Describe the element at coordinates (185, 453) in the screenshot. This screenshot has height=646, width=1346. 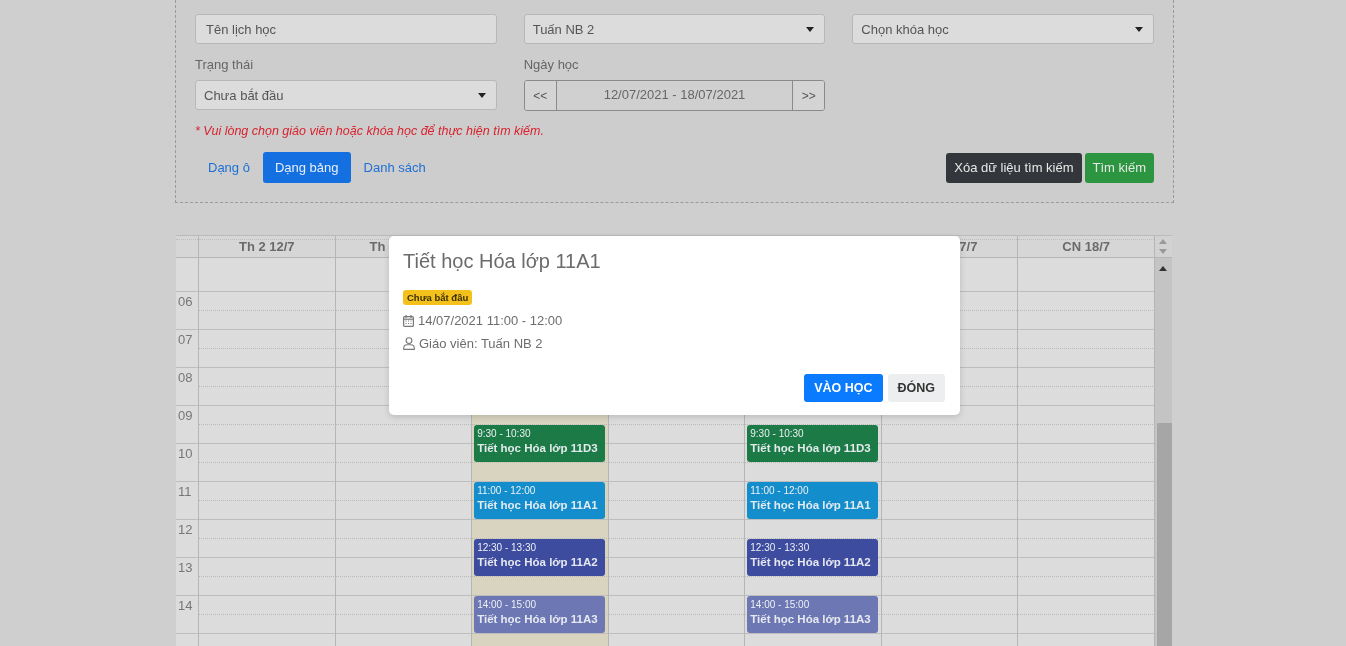
I see `hour-label: 10` at that location.